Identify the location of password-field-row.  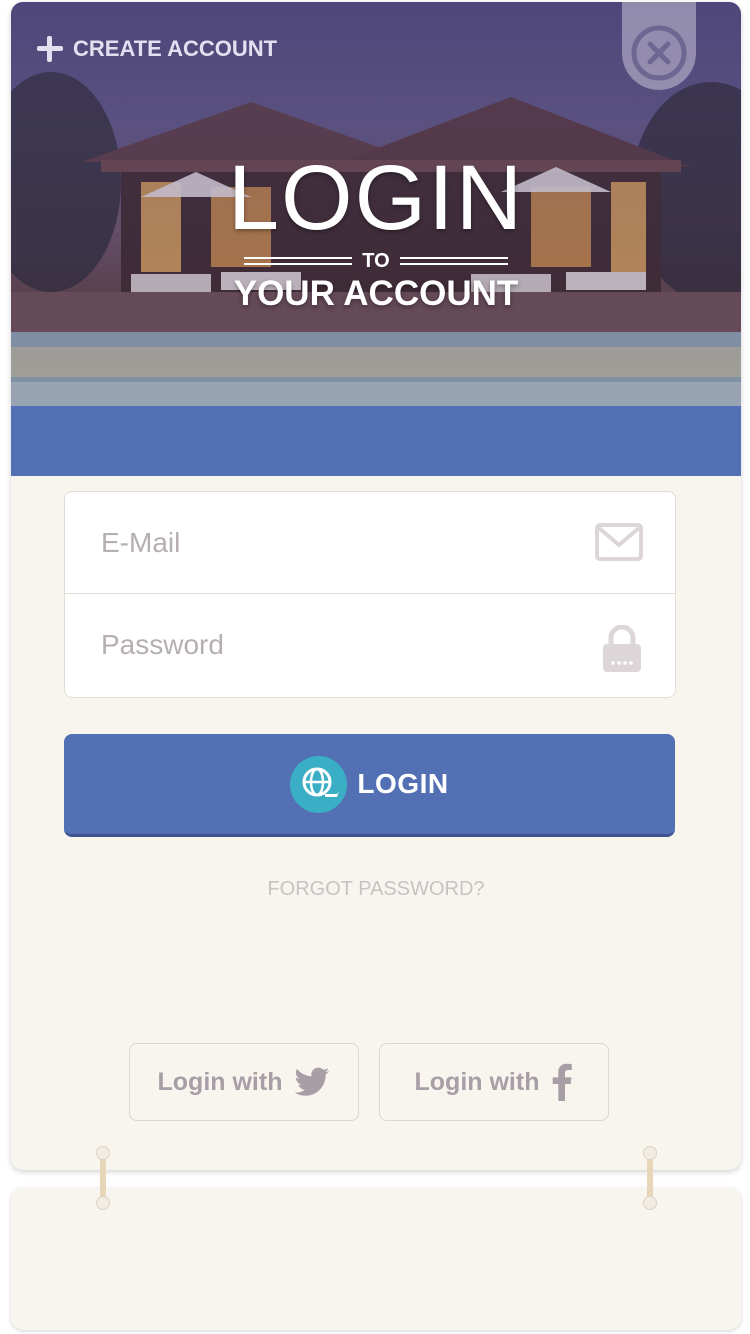
(370, 644).